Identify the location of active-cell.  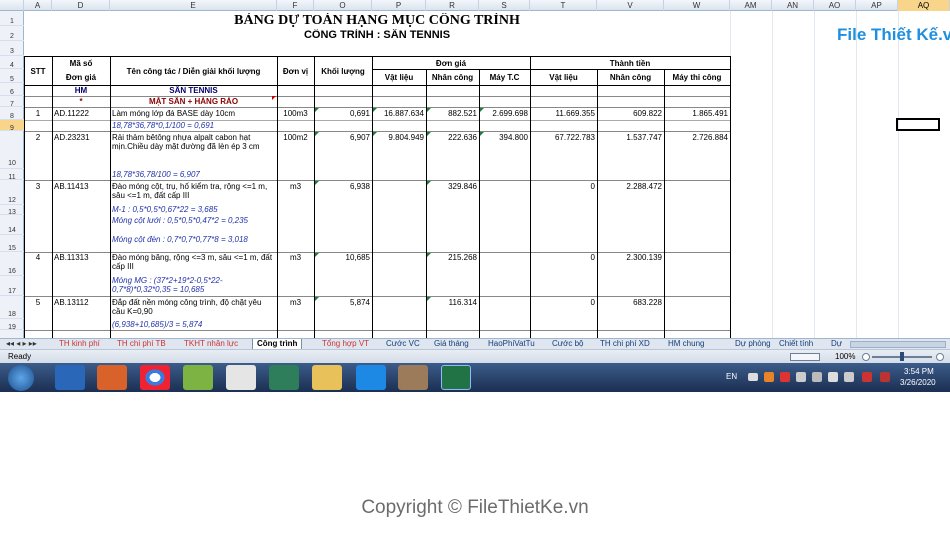
(918, 124).